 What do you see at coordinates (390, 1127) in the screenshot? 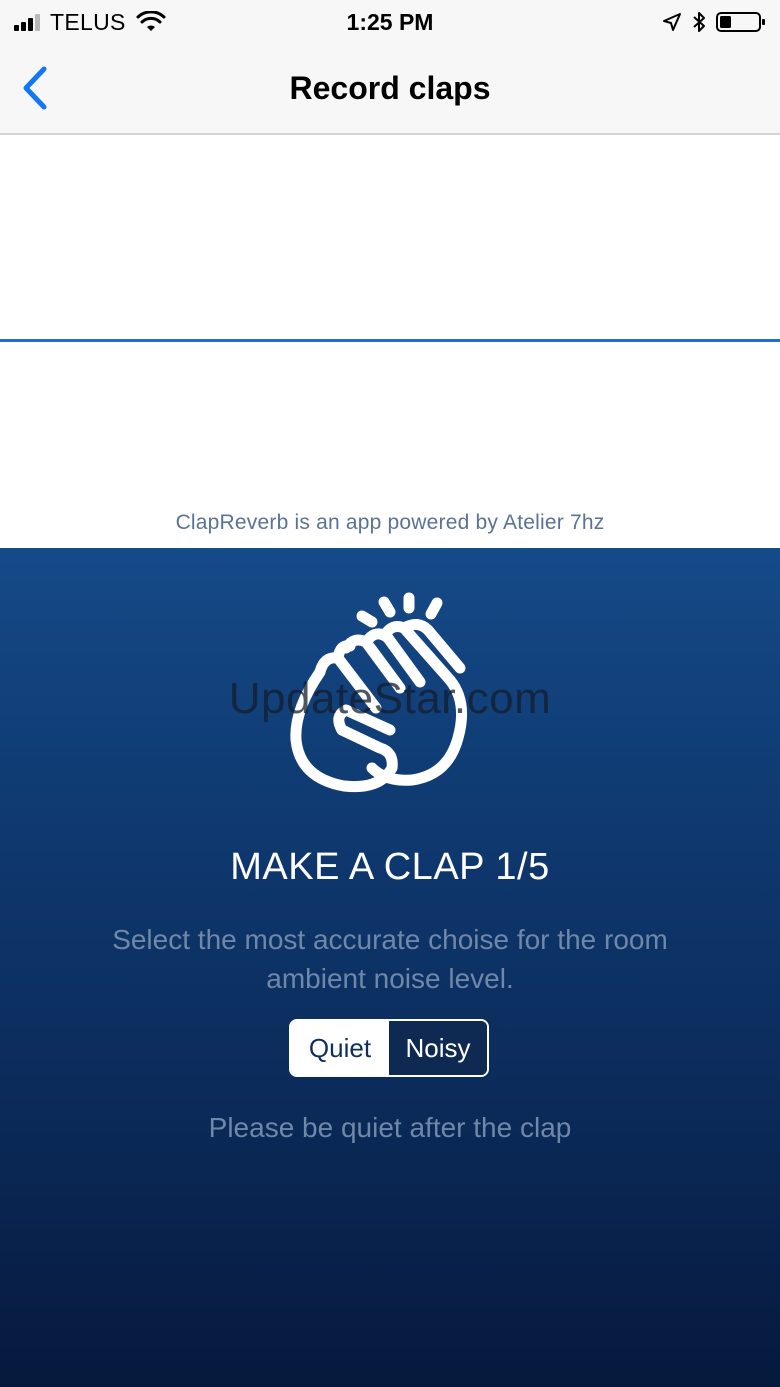
I see `quiet-note-text: Please be quiet after the clap` at bounding box center [390, 1127].